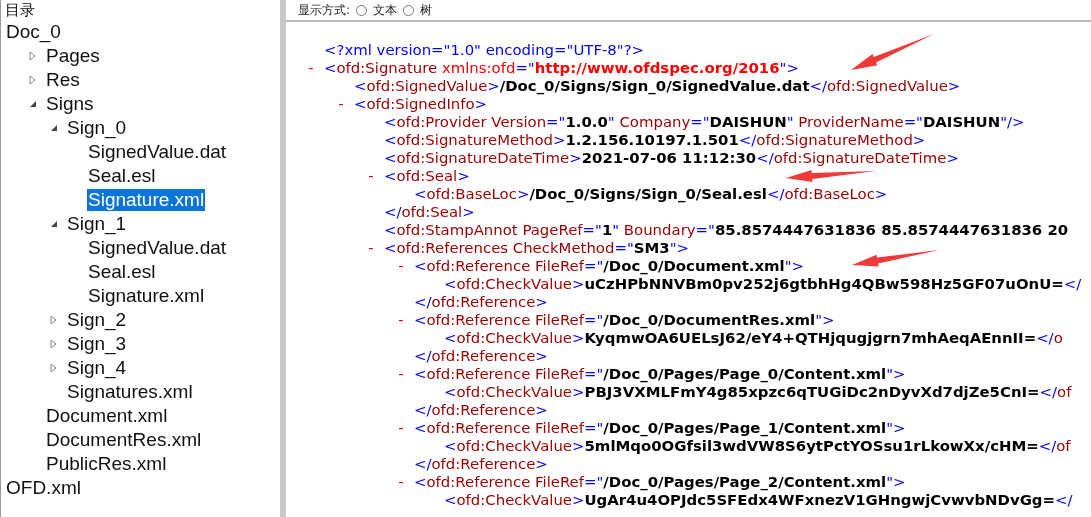 This screenshot has width=1091, height=517. Describe the element at coordinates (107, 416) in the screenshot. I see `tree-item: Document.xml` at that location.